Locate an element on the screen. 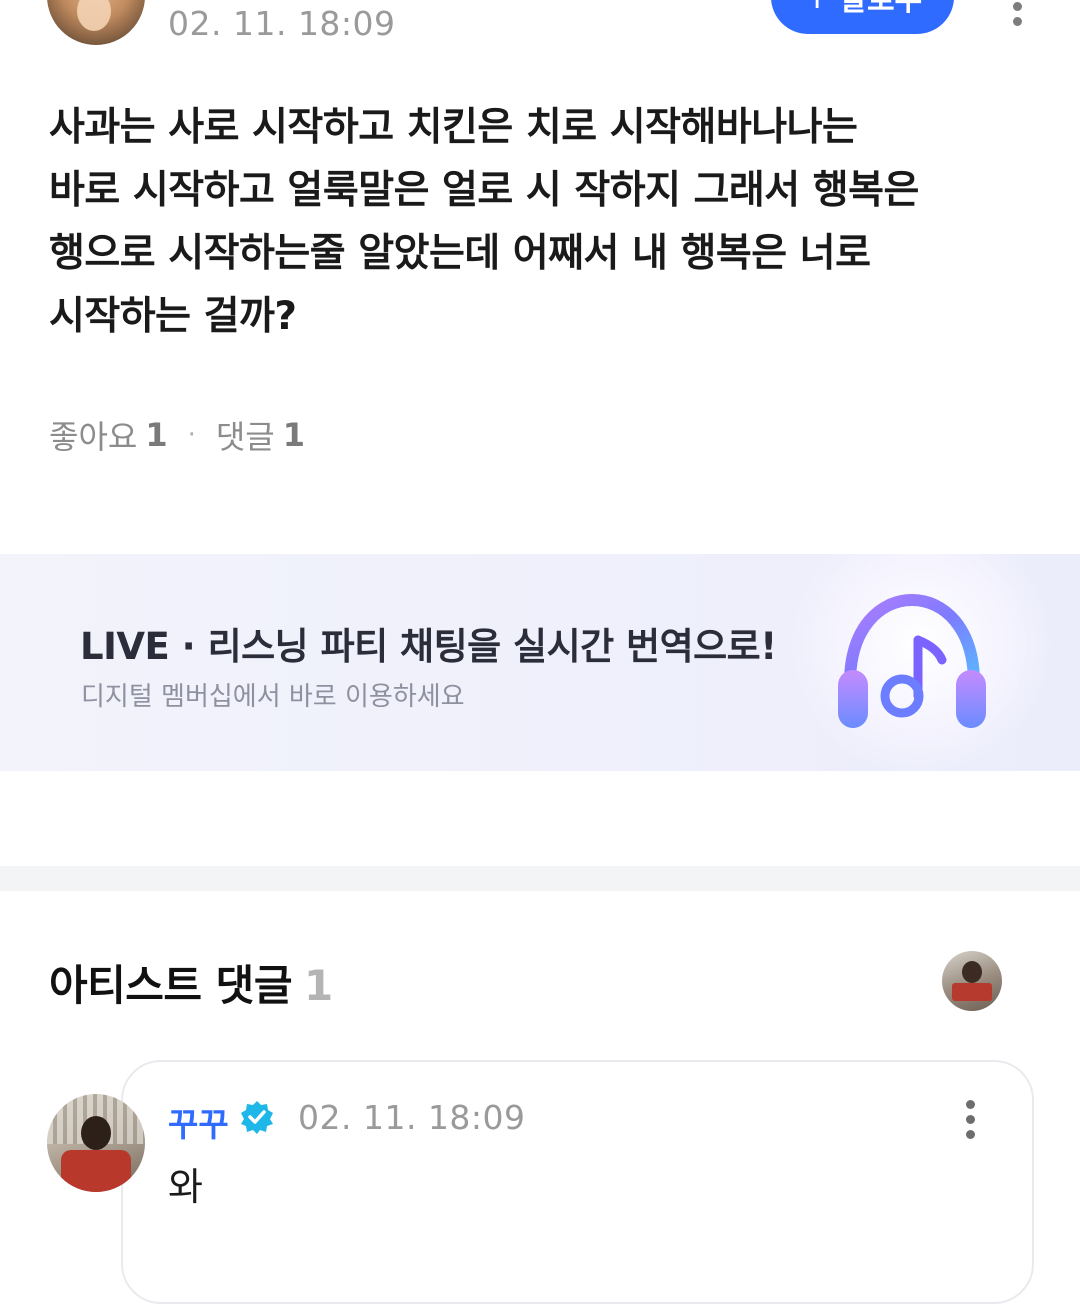 This screenshot has width=1080, height=1304. post-body-line: 행으로 시작하는줄 알았는데 어째서 내 행복은 너로 is located at coordinates (460, 253).